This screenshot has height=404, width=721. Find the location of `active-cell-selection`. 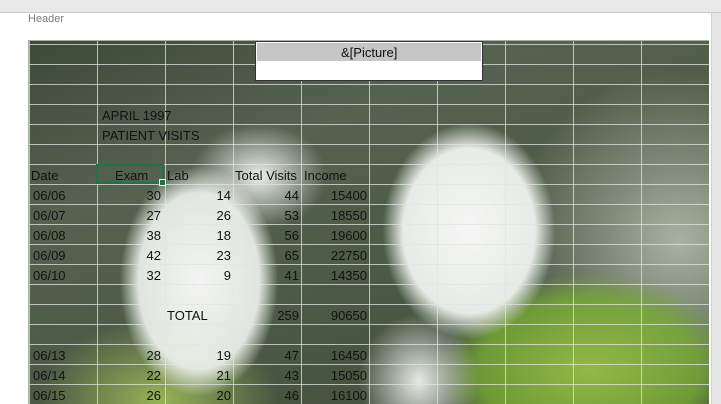

active-cell-selection is located at coordinates (131, 175).